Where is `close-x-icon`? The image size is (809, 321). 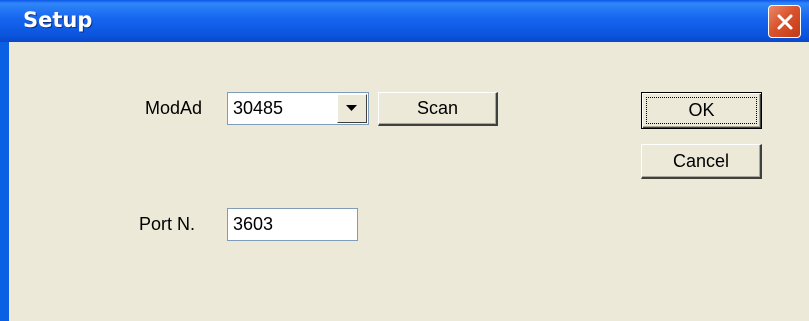 close-x-icon is located at coordinates (785, 22).